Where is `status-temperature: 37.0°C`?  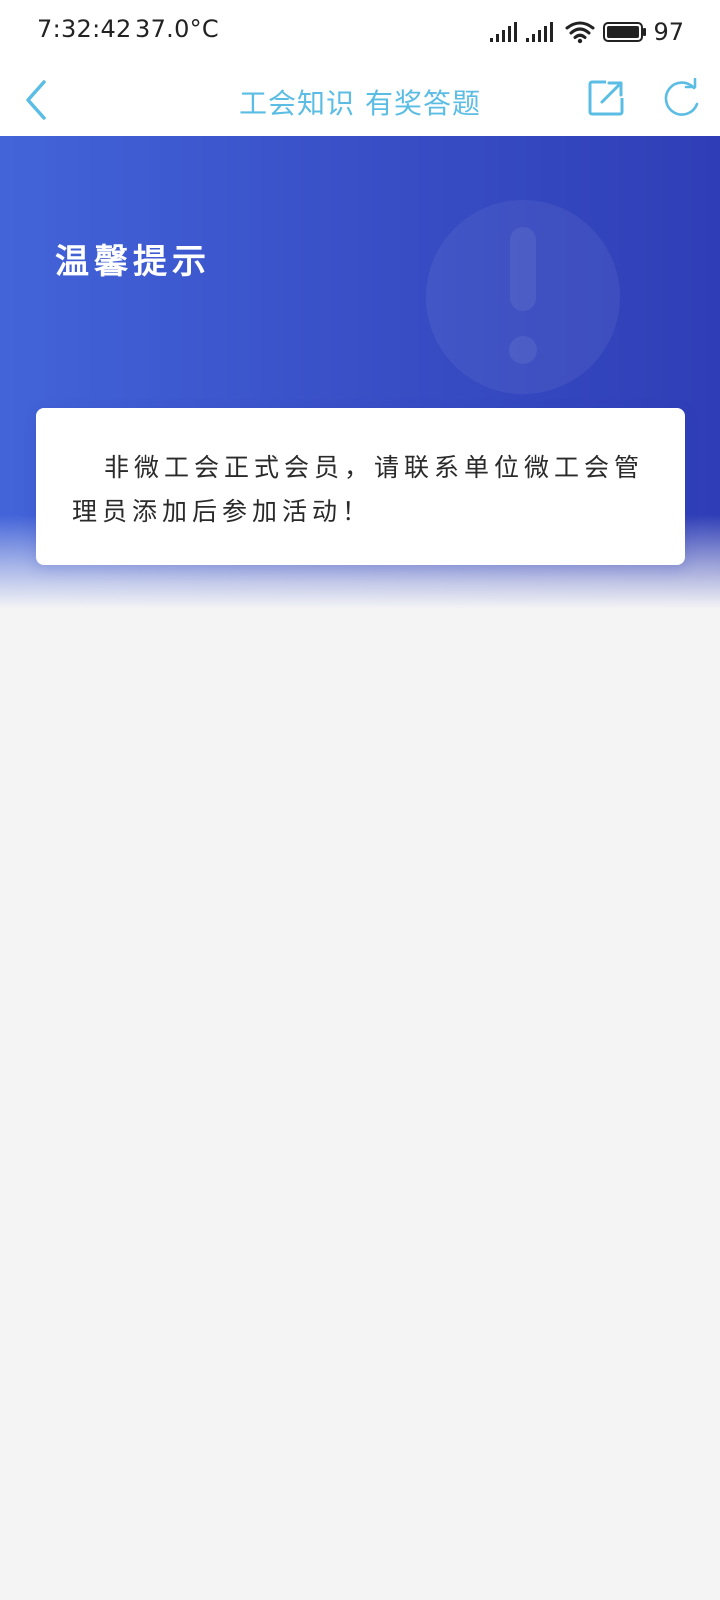
status-temperature: 37.0°C is located at coordinates (177, 29).